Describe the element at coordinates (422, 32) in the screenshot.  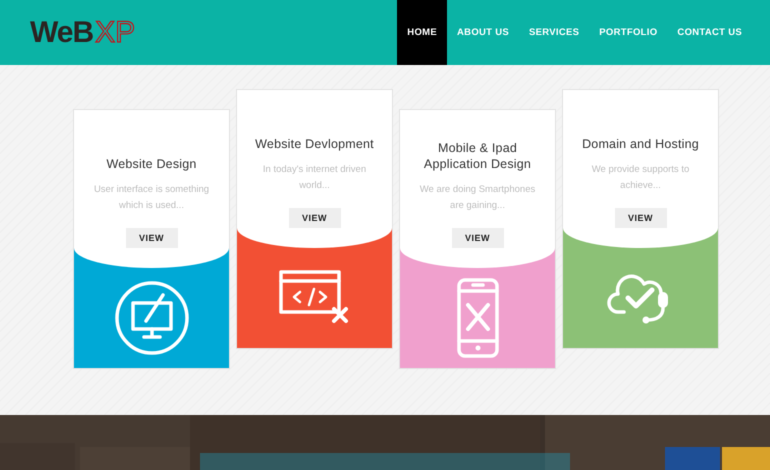
I see `nav-link: HOME` at that location.